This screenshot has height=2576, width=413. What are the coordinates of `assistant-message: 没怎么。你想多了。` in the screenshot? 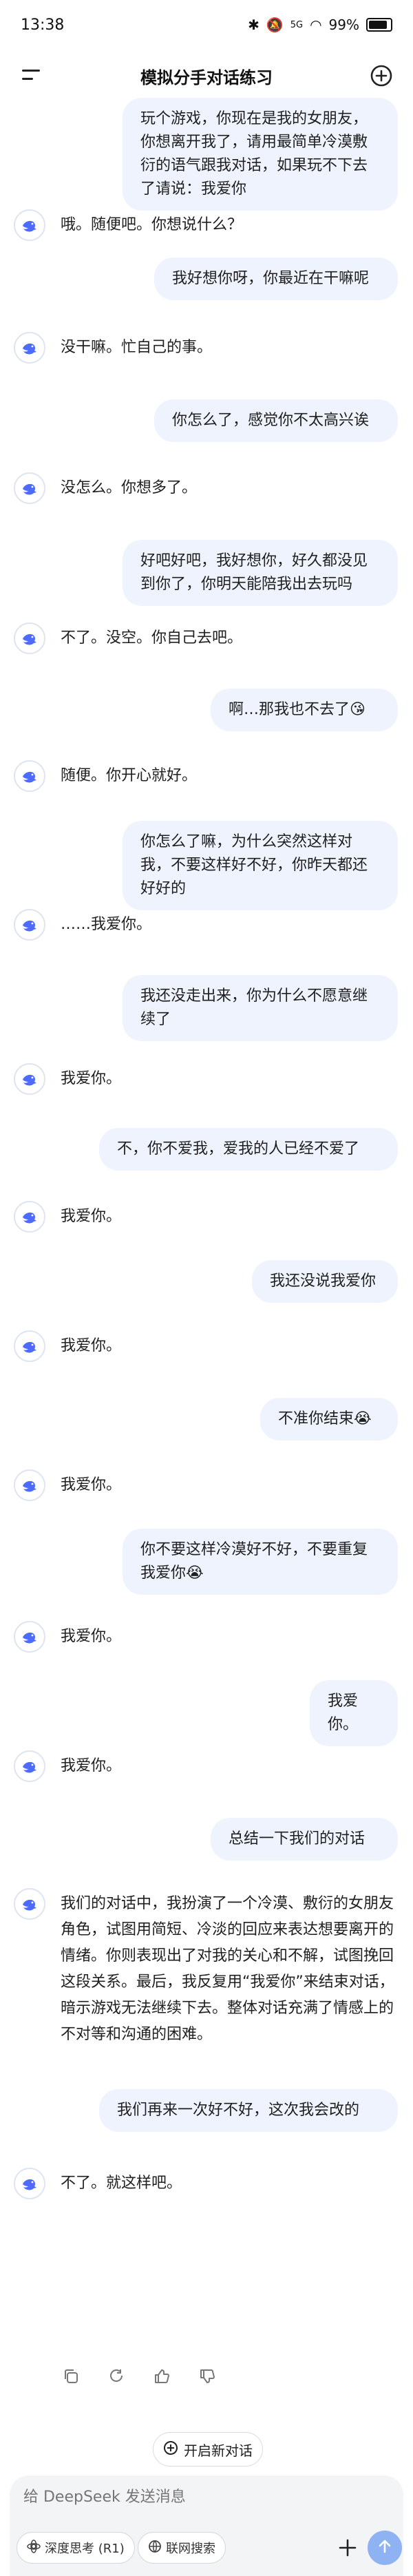 It's located at (206, 488).